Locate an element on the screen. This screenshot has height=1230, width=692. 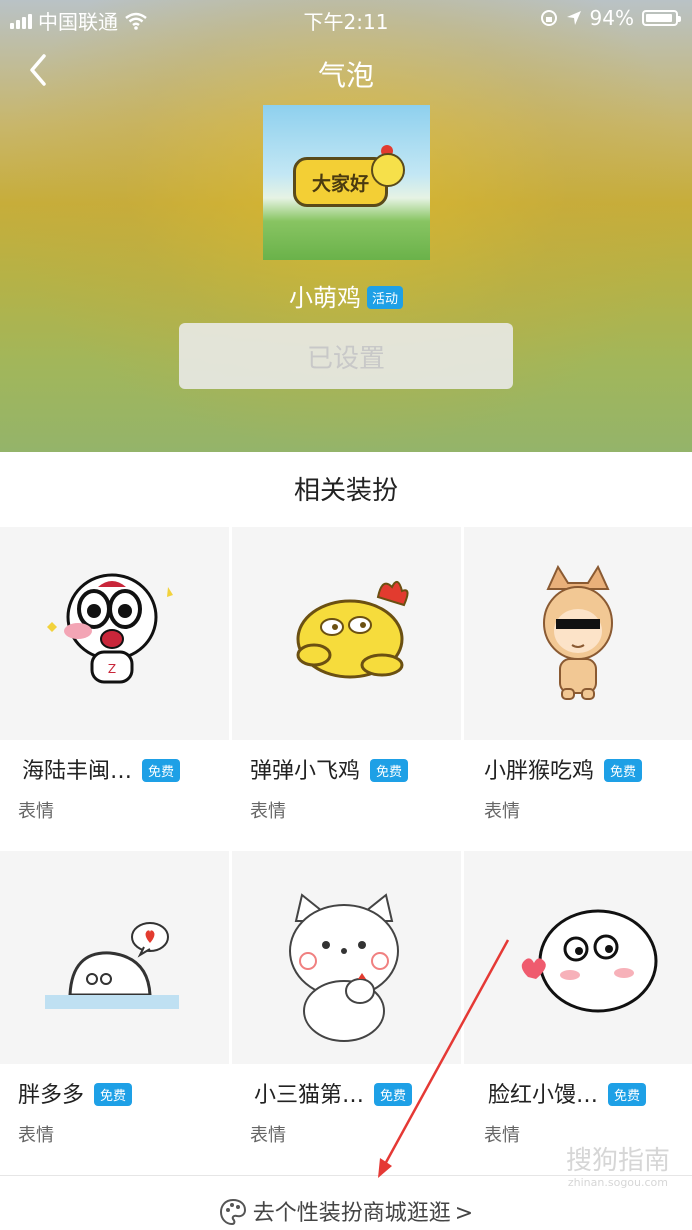
annotation-arrow-icon is located at coordinates (444, 1058).